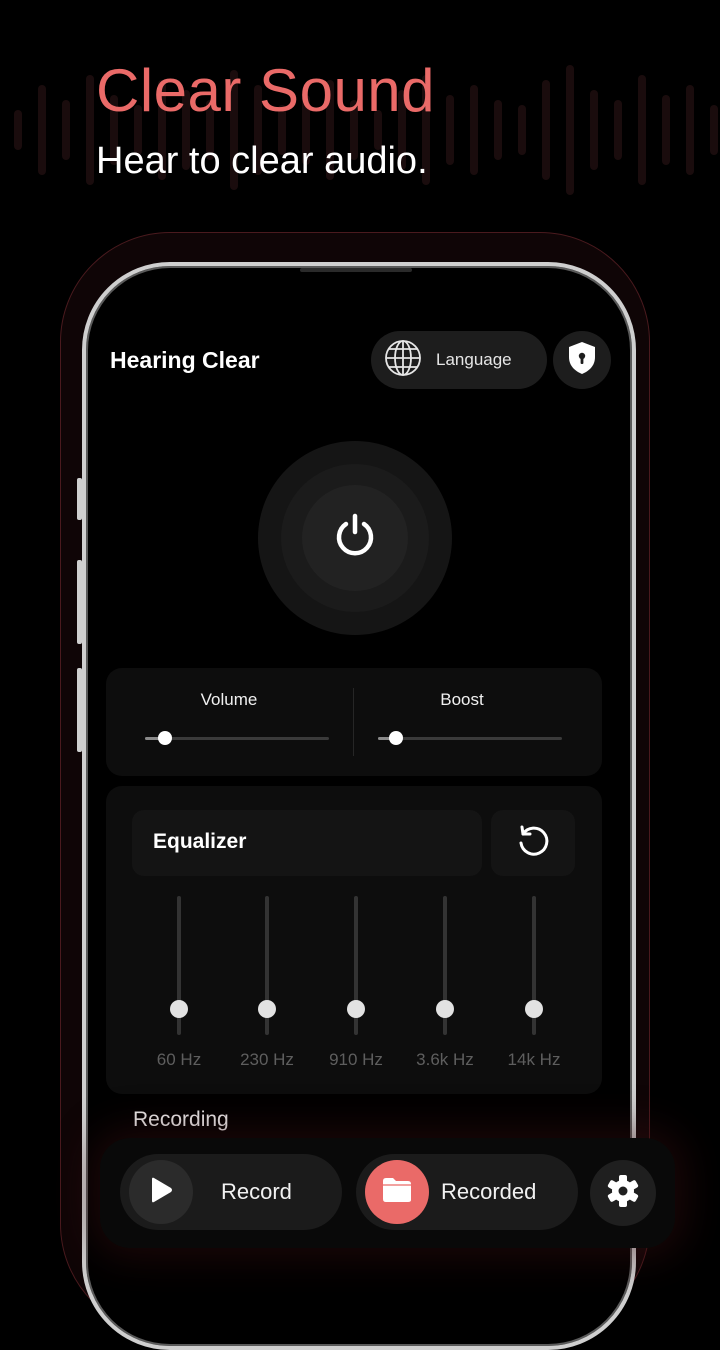 Image resolution: width=720 pixels, height=1350 pixels. I want to click on record-button: Record, so click(231, 1192).